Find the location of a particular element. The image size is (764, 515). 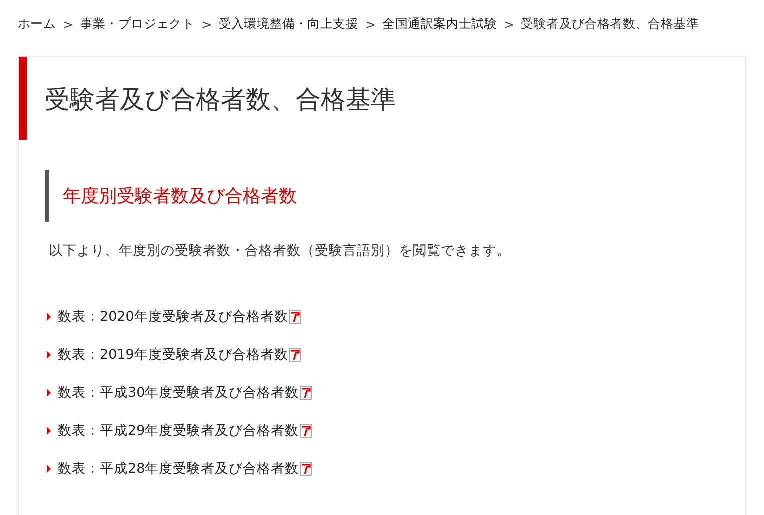

breadcrumb-current: 受験者及び合格者数、合格基準 is located at coordinates (610, 24).